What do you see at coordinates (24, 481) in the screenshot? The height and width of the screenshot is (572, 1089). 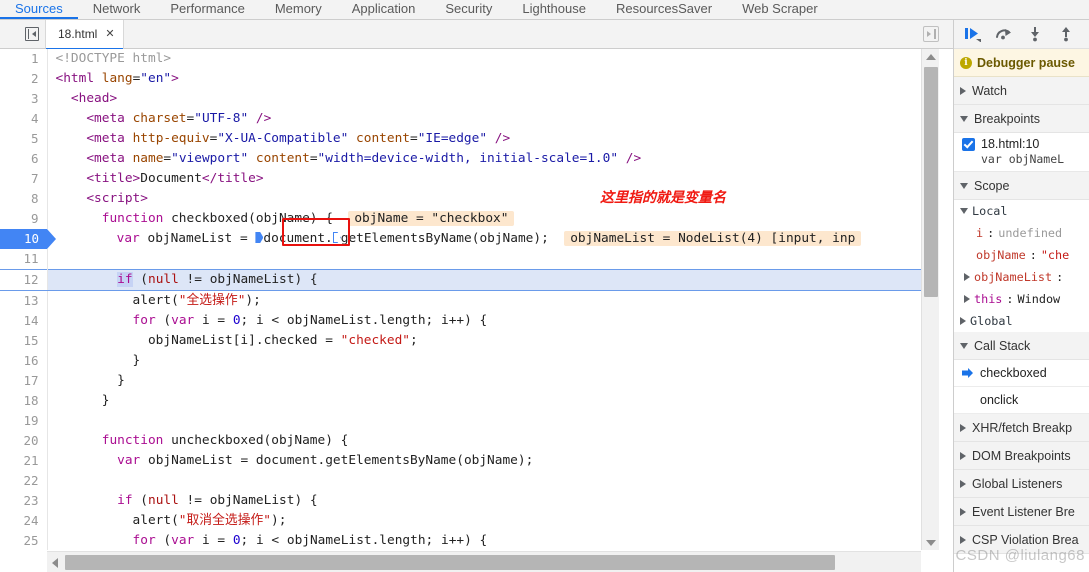 I see `line-number: 22` at bounding box center [24, 481].